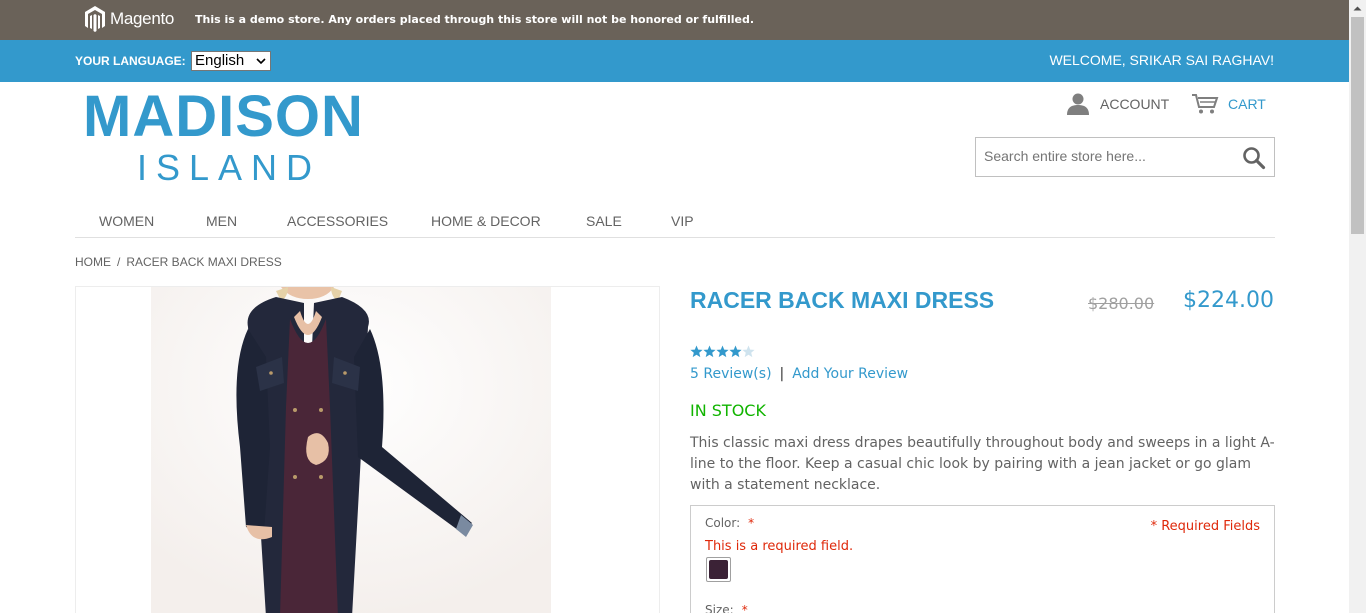  What do you see at coordinates (682, 221) in the screenshot?
I see `nav-item-vip: VIP` at bounding box center [682, 221].